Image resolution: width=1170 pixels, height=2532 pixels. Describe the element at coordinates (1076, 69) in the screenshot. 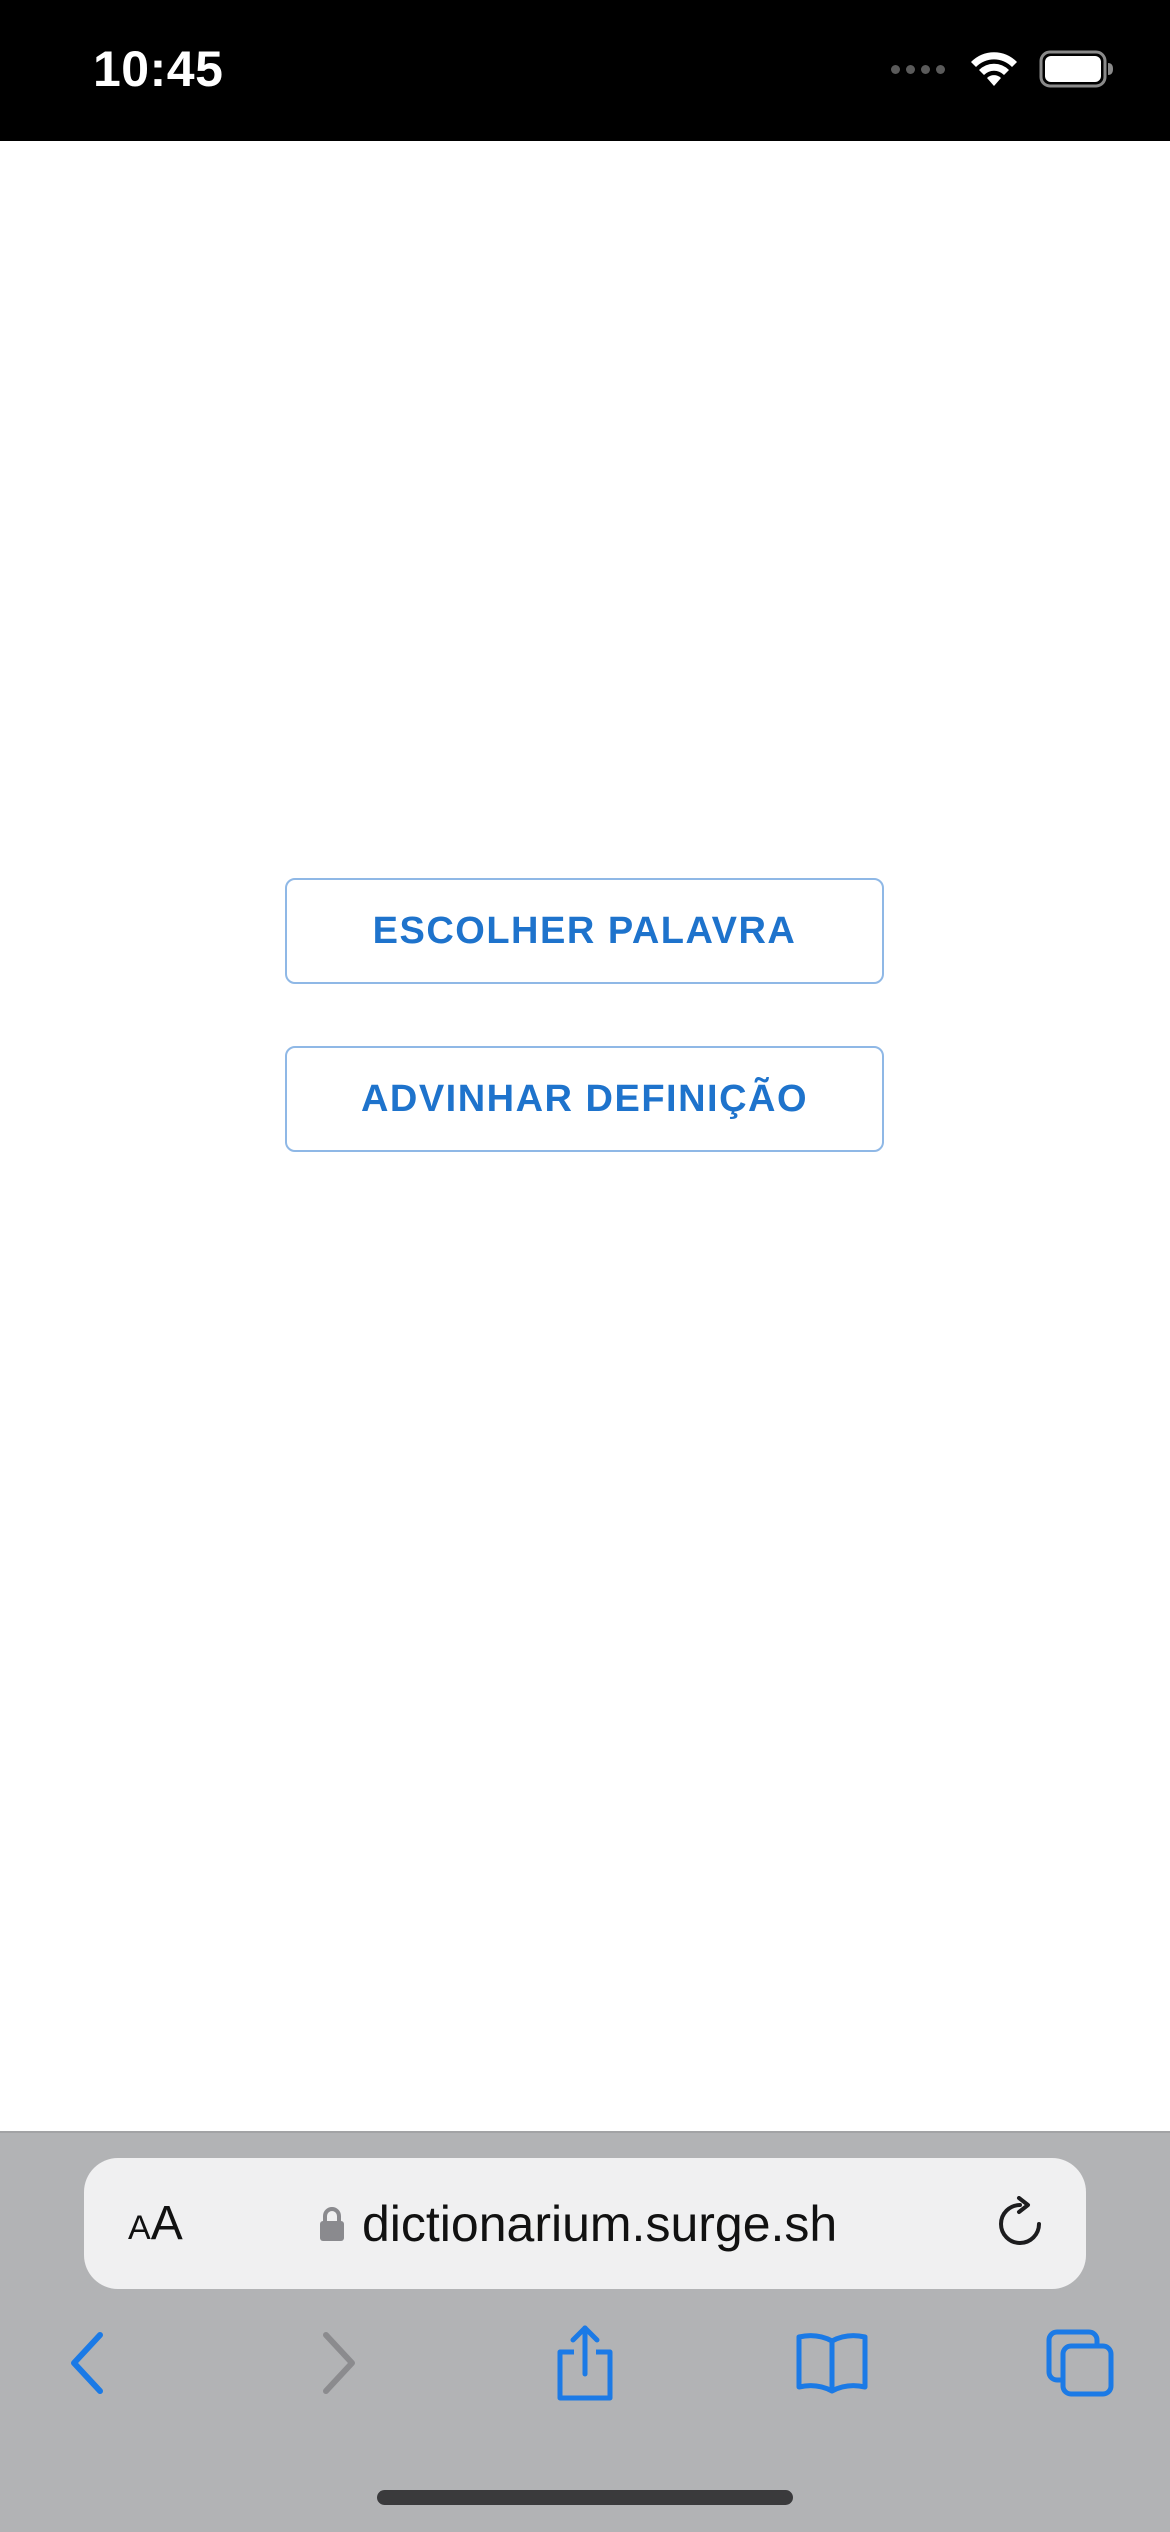

I see `battery-icon` at that location.